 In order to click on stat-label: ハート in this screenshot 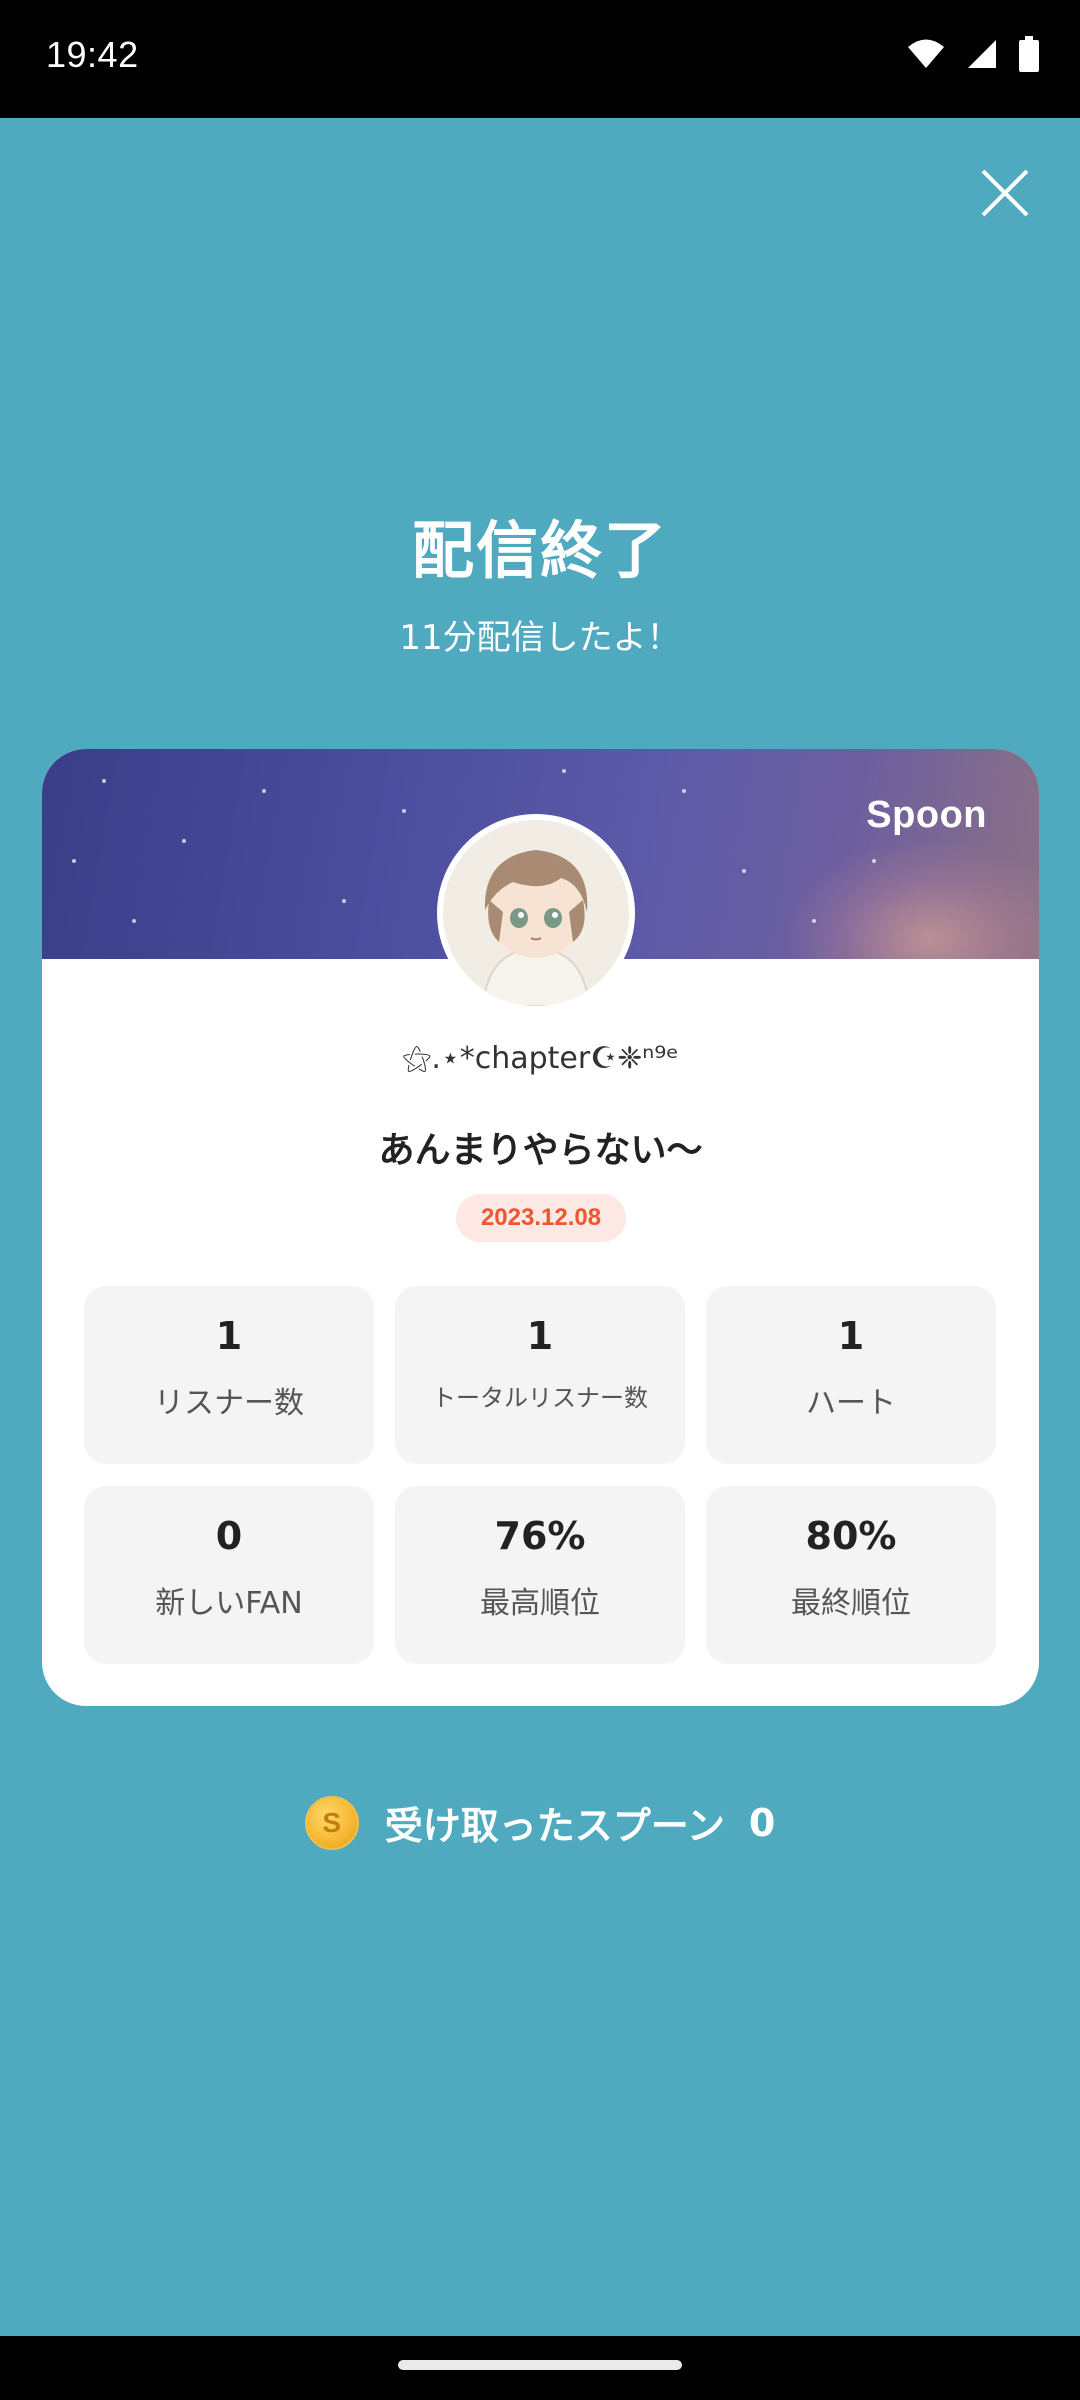, I will do `click(851, 1403)`.